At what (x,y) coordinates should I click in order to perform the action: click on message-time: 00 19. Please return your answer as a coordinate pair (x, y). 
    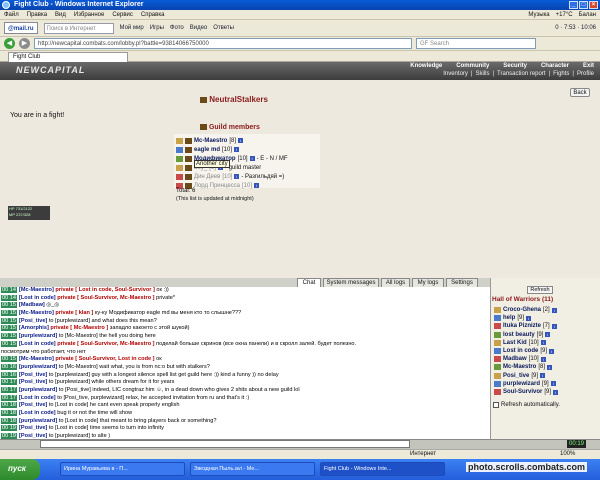
    Looking at the image, I should click on (9, 428).